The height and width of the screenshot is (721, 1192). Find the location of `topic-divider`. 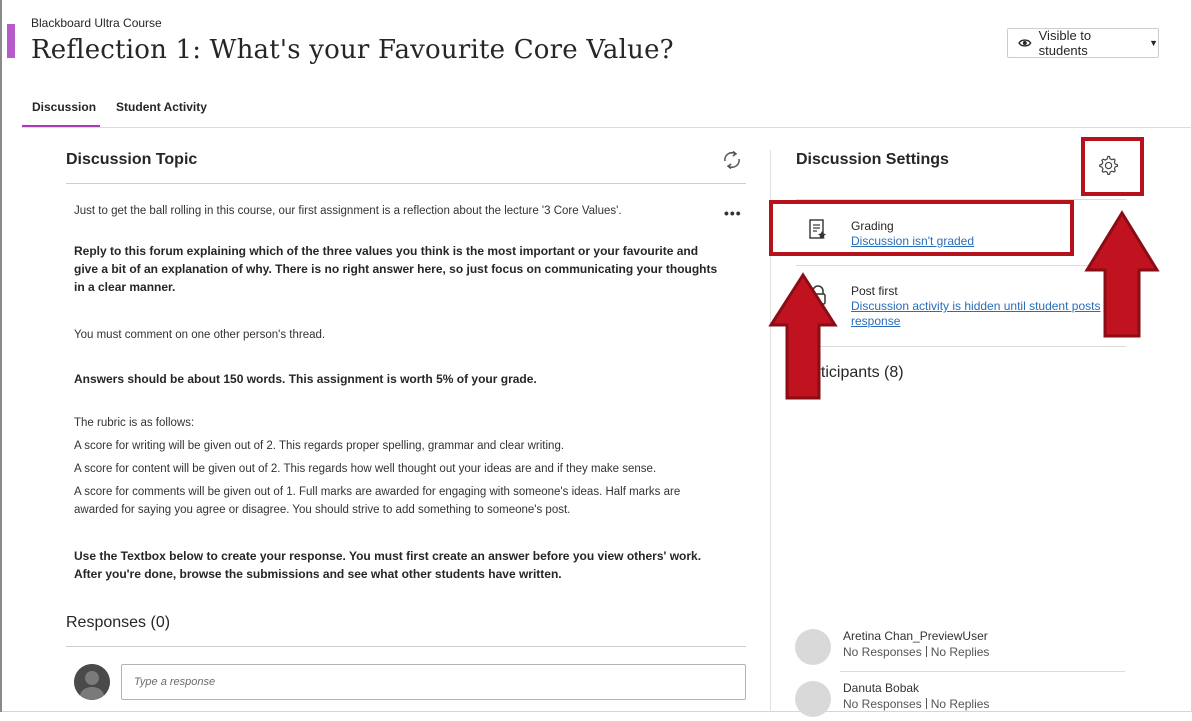

topic-divider is located at coordinates (406, 183).